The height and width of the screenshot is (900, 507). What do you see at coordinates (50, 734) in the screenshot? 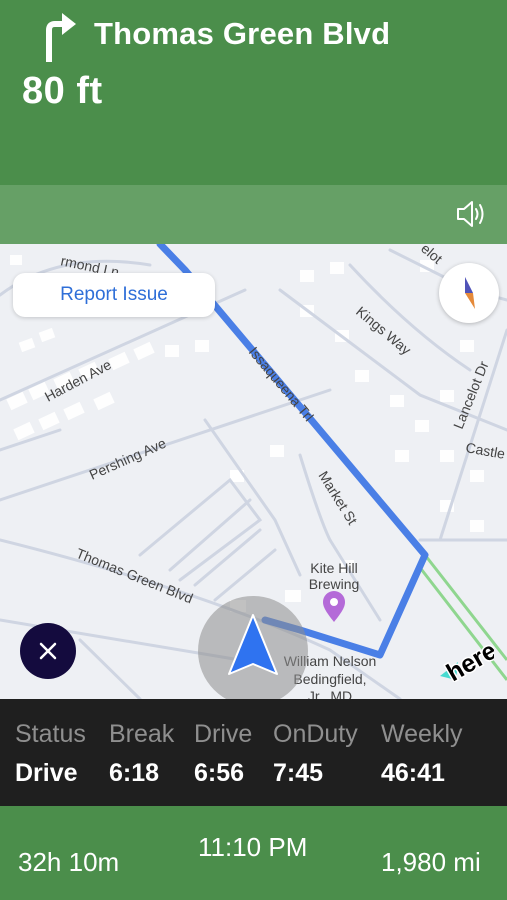
I see `status-header: Status` at bounding box center [50, 734].